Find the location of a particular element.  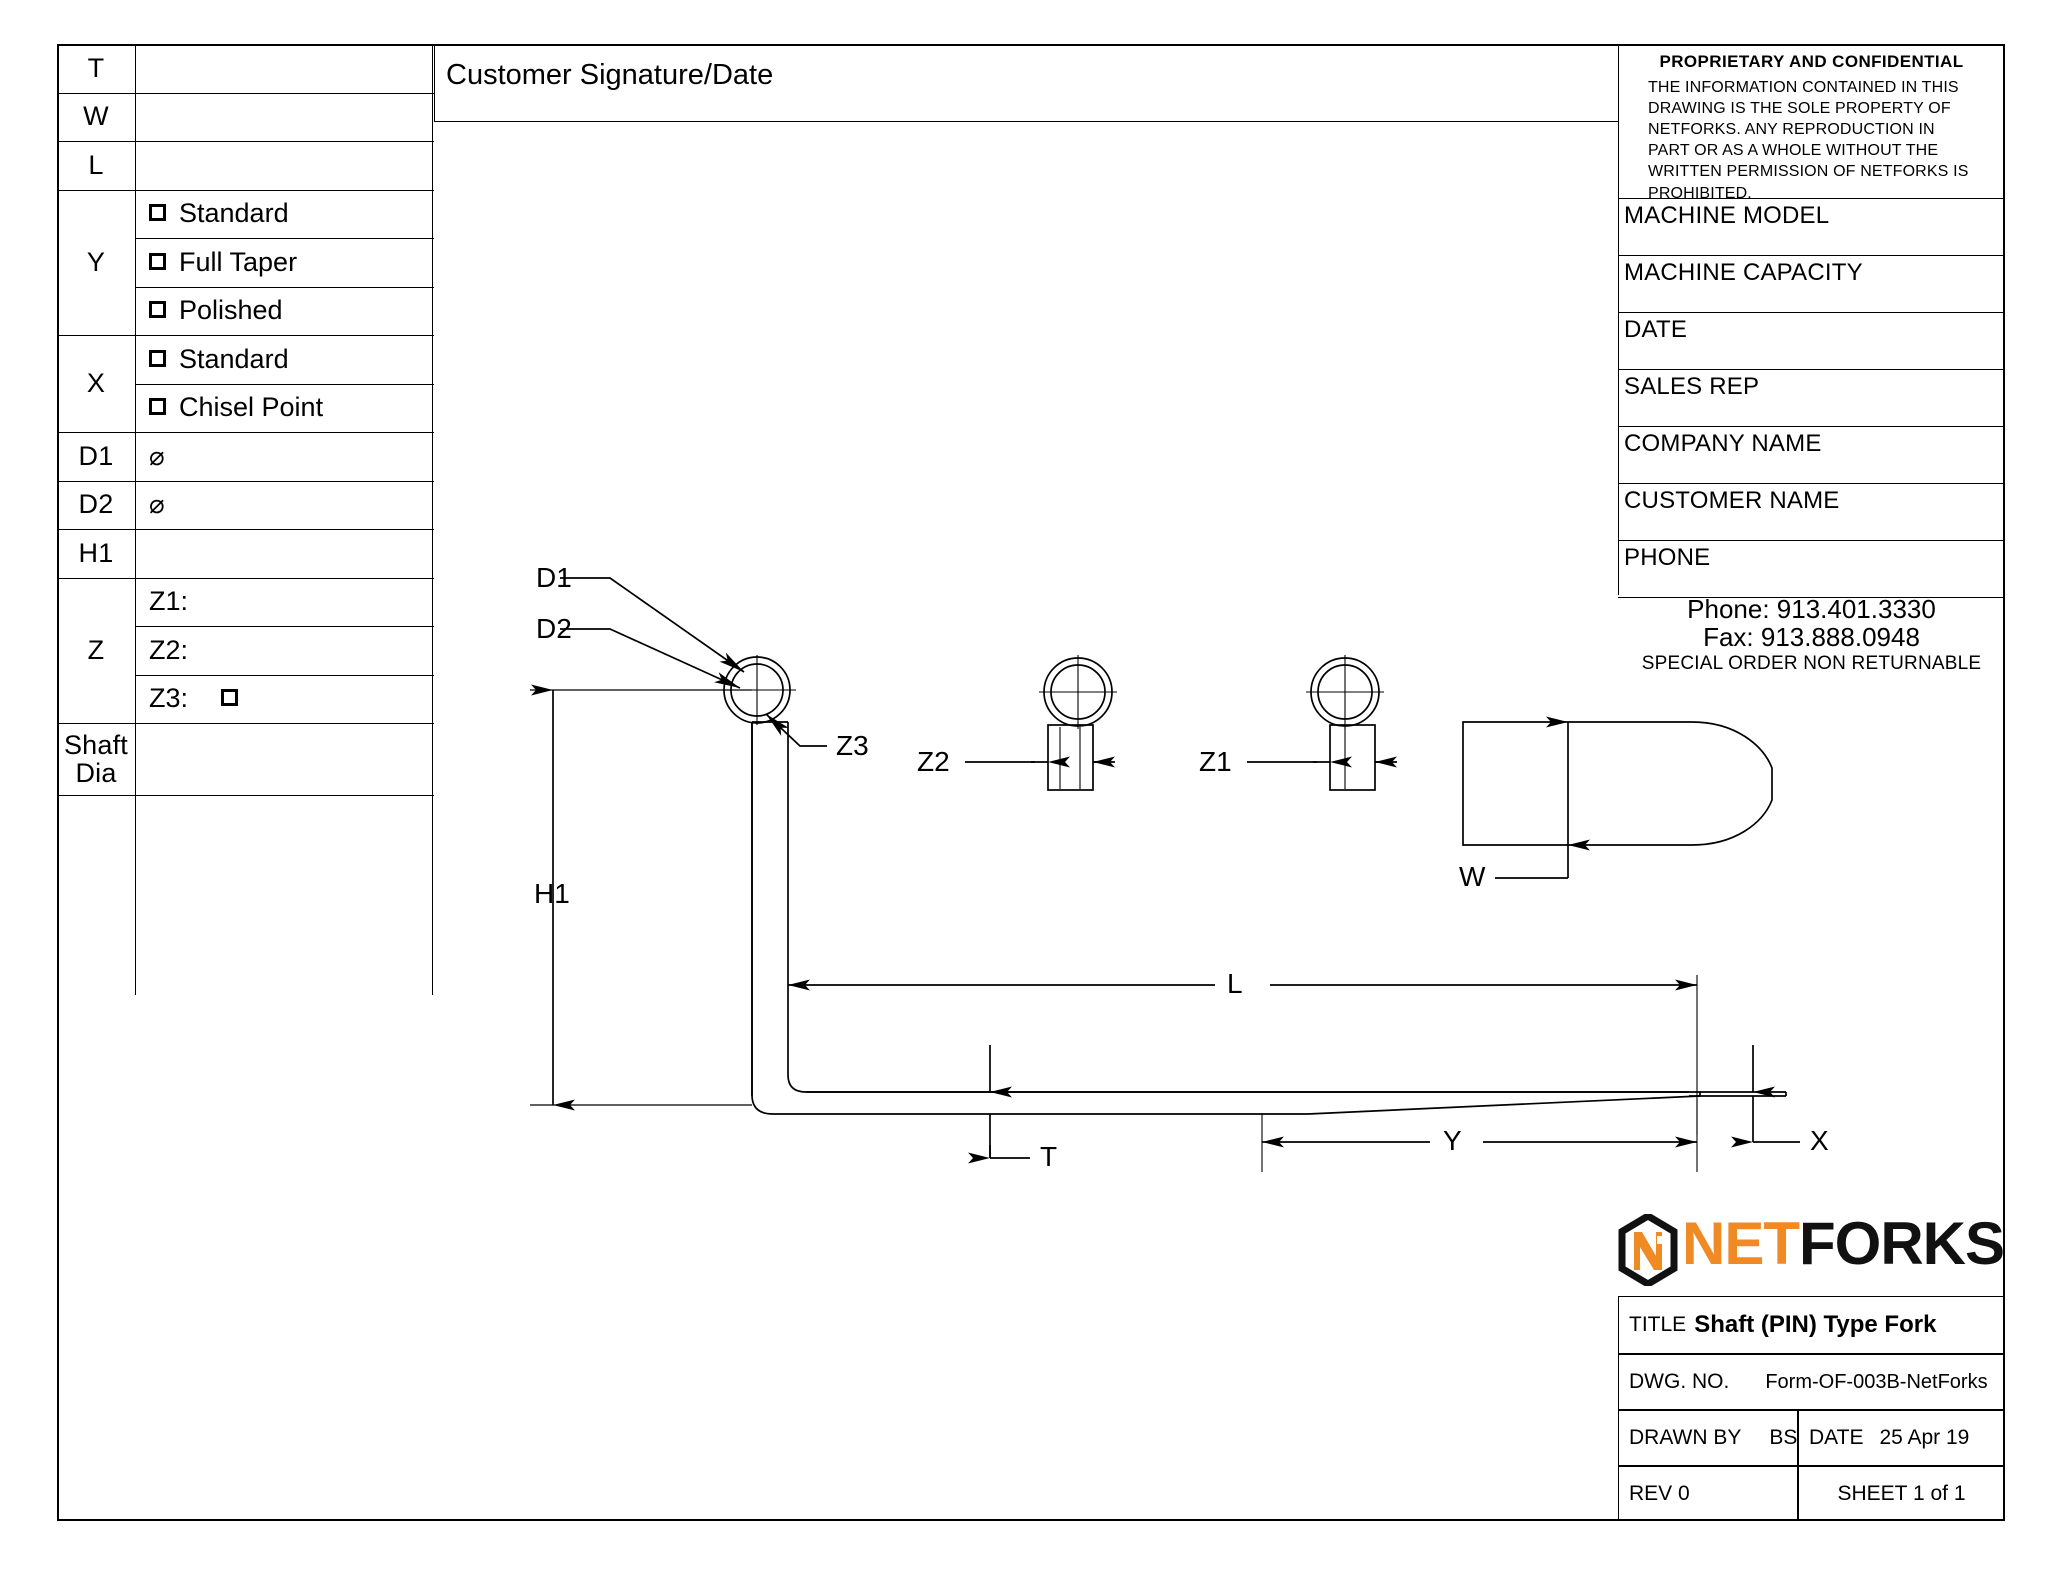

leader-d1 is located at coordinates (652, 625).